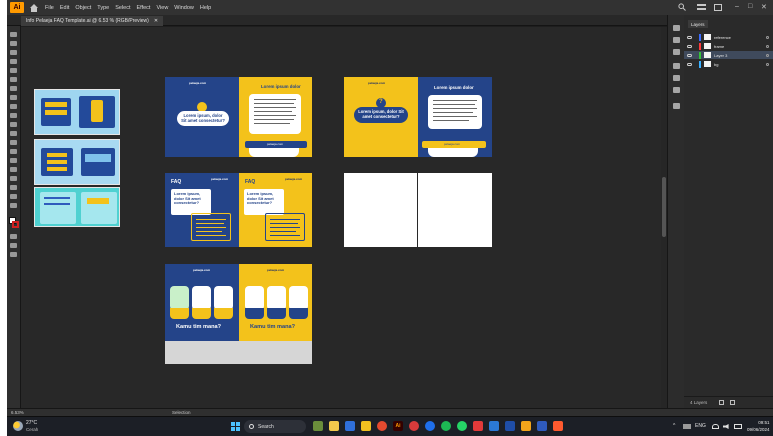  Describe the element at coordinates (764, 7) in the screenshot. I see `close-window-button: ✕` at that location.